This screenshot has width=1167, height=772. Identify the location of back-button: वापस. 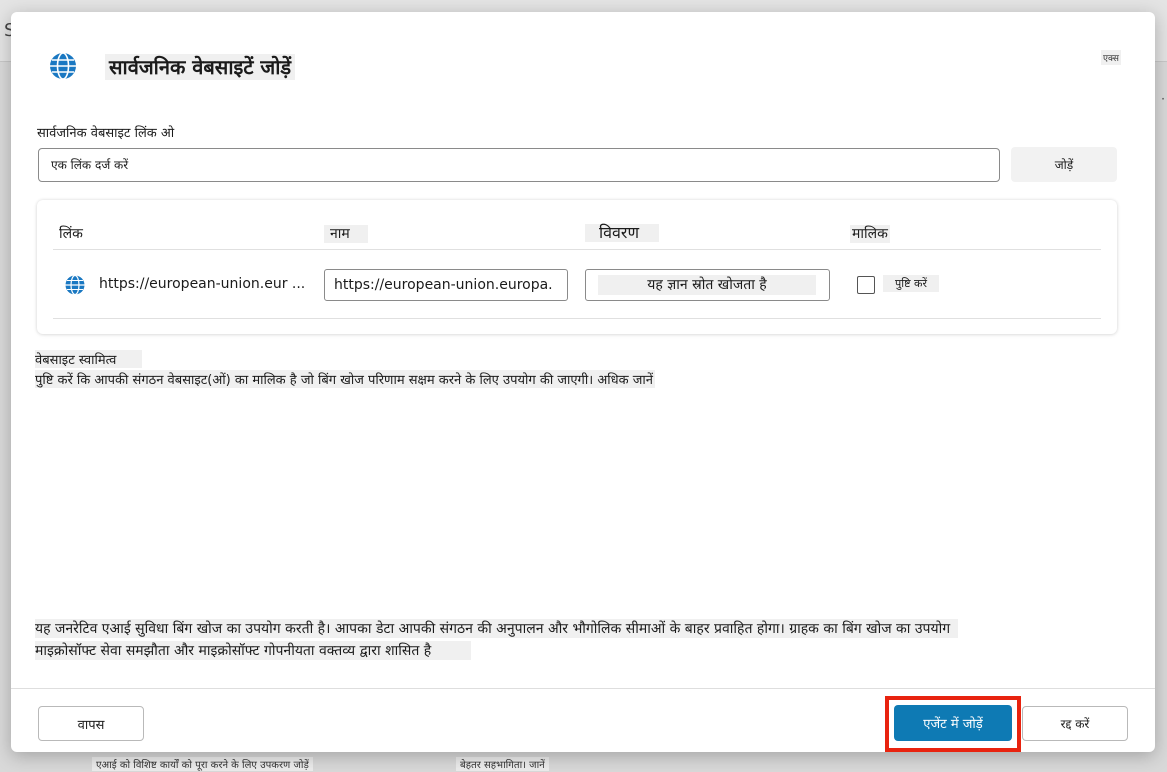
(91, 723).